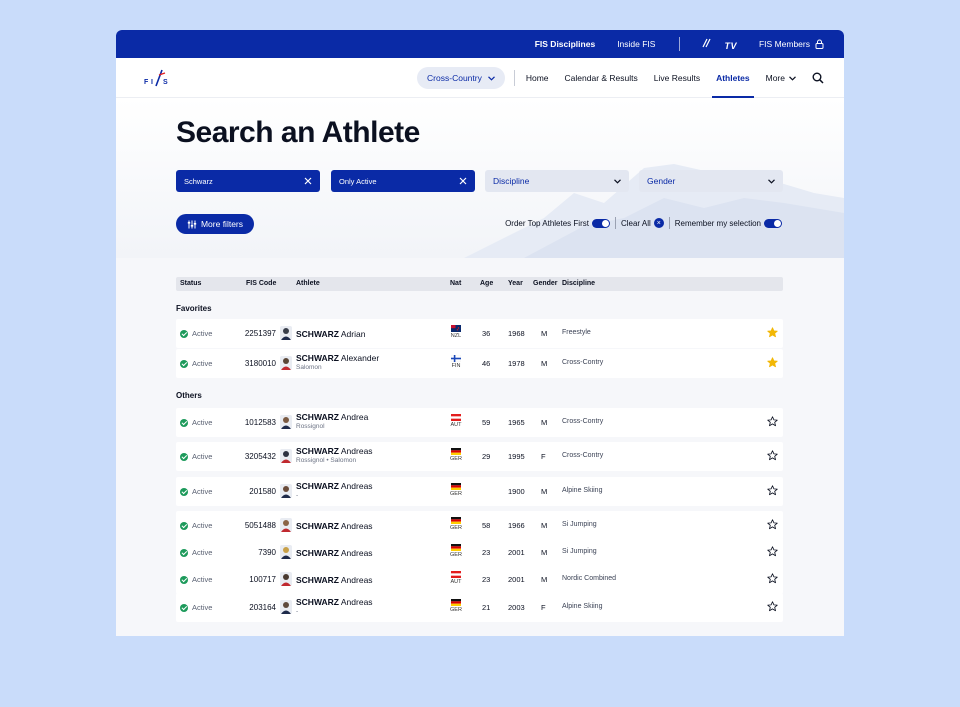 Image resolution: width=960 pixels, height=707 pixels. I want to click on nav-home: Home, so click(537, 78).